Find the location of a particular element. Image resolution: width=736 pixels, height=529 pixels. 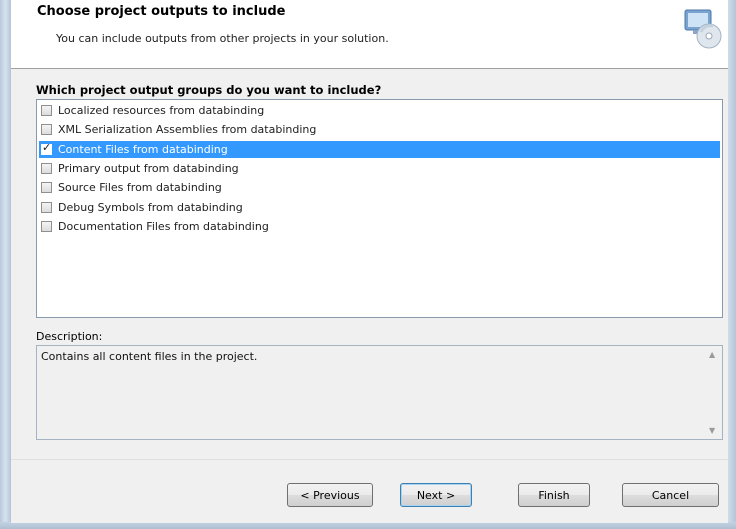

scroll-up-icon: ▲ is located at coordinates (712, 354).